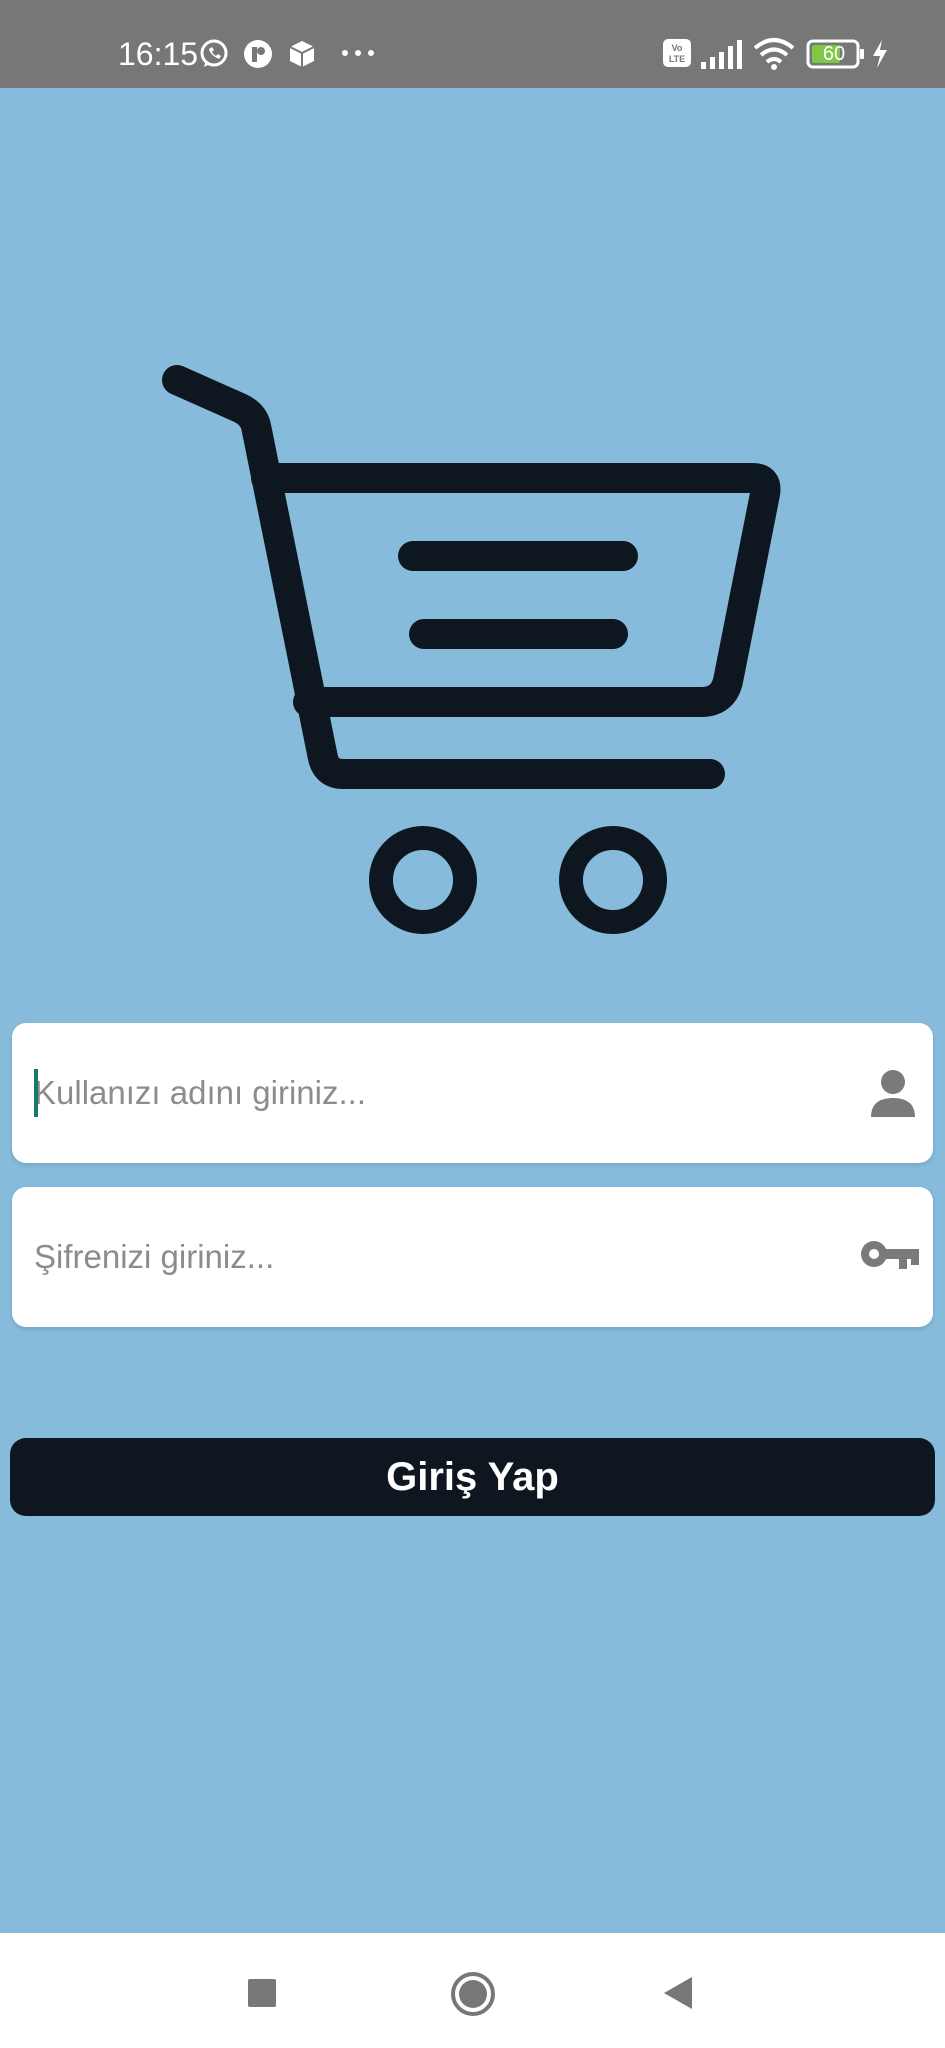 The width and height of the screenshot is (945, 2048). I want to click on charging-icon, so click(880, 54).